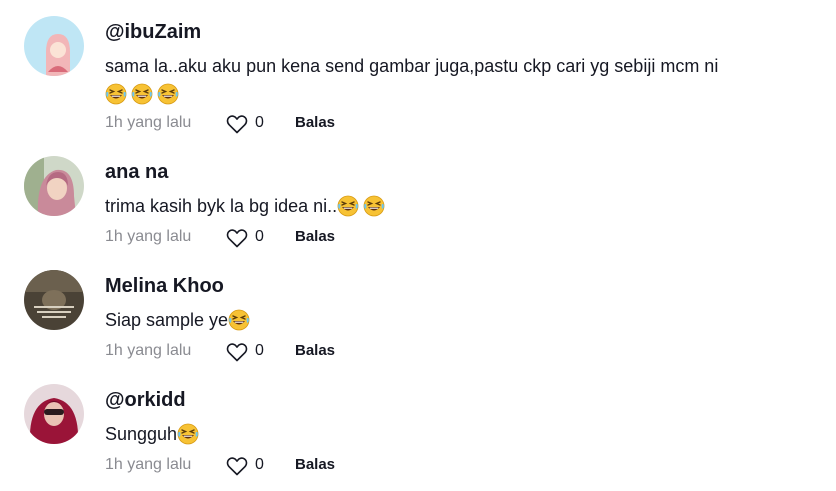 This screenshot has width=836, height=491. What do you see at coordinates (153, 32) in the screenshot?
I see `comment-username: @ibuZaim` at bounding box center [153, 32].